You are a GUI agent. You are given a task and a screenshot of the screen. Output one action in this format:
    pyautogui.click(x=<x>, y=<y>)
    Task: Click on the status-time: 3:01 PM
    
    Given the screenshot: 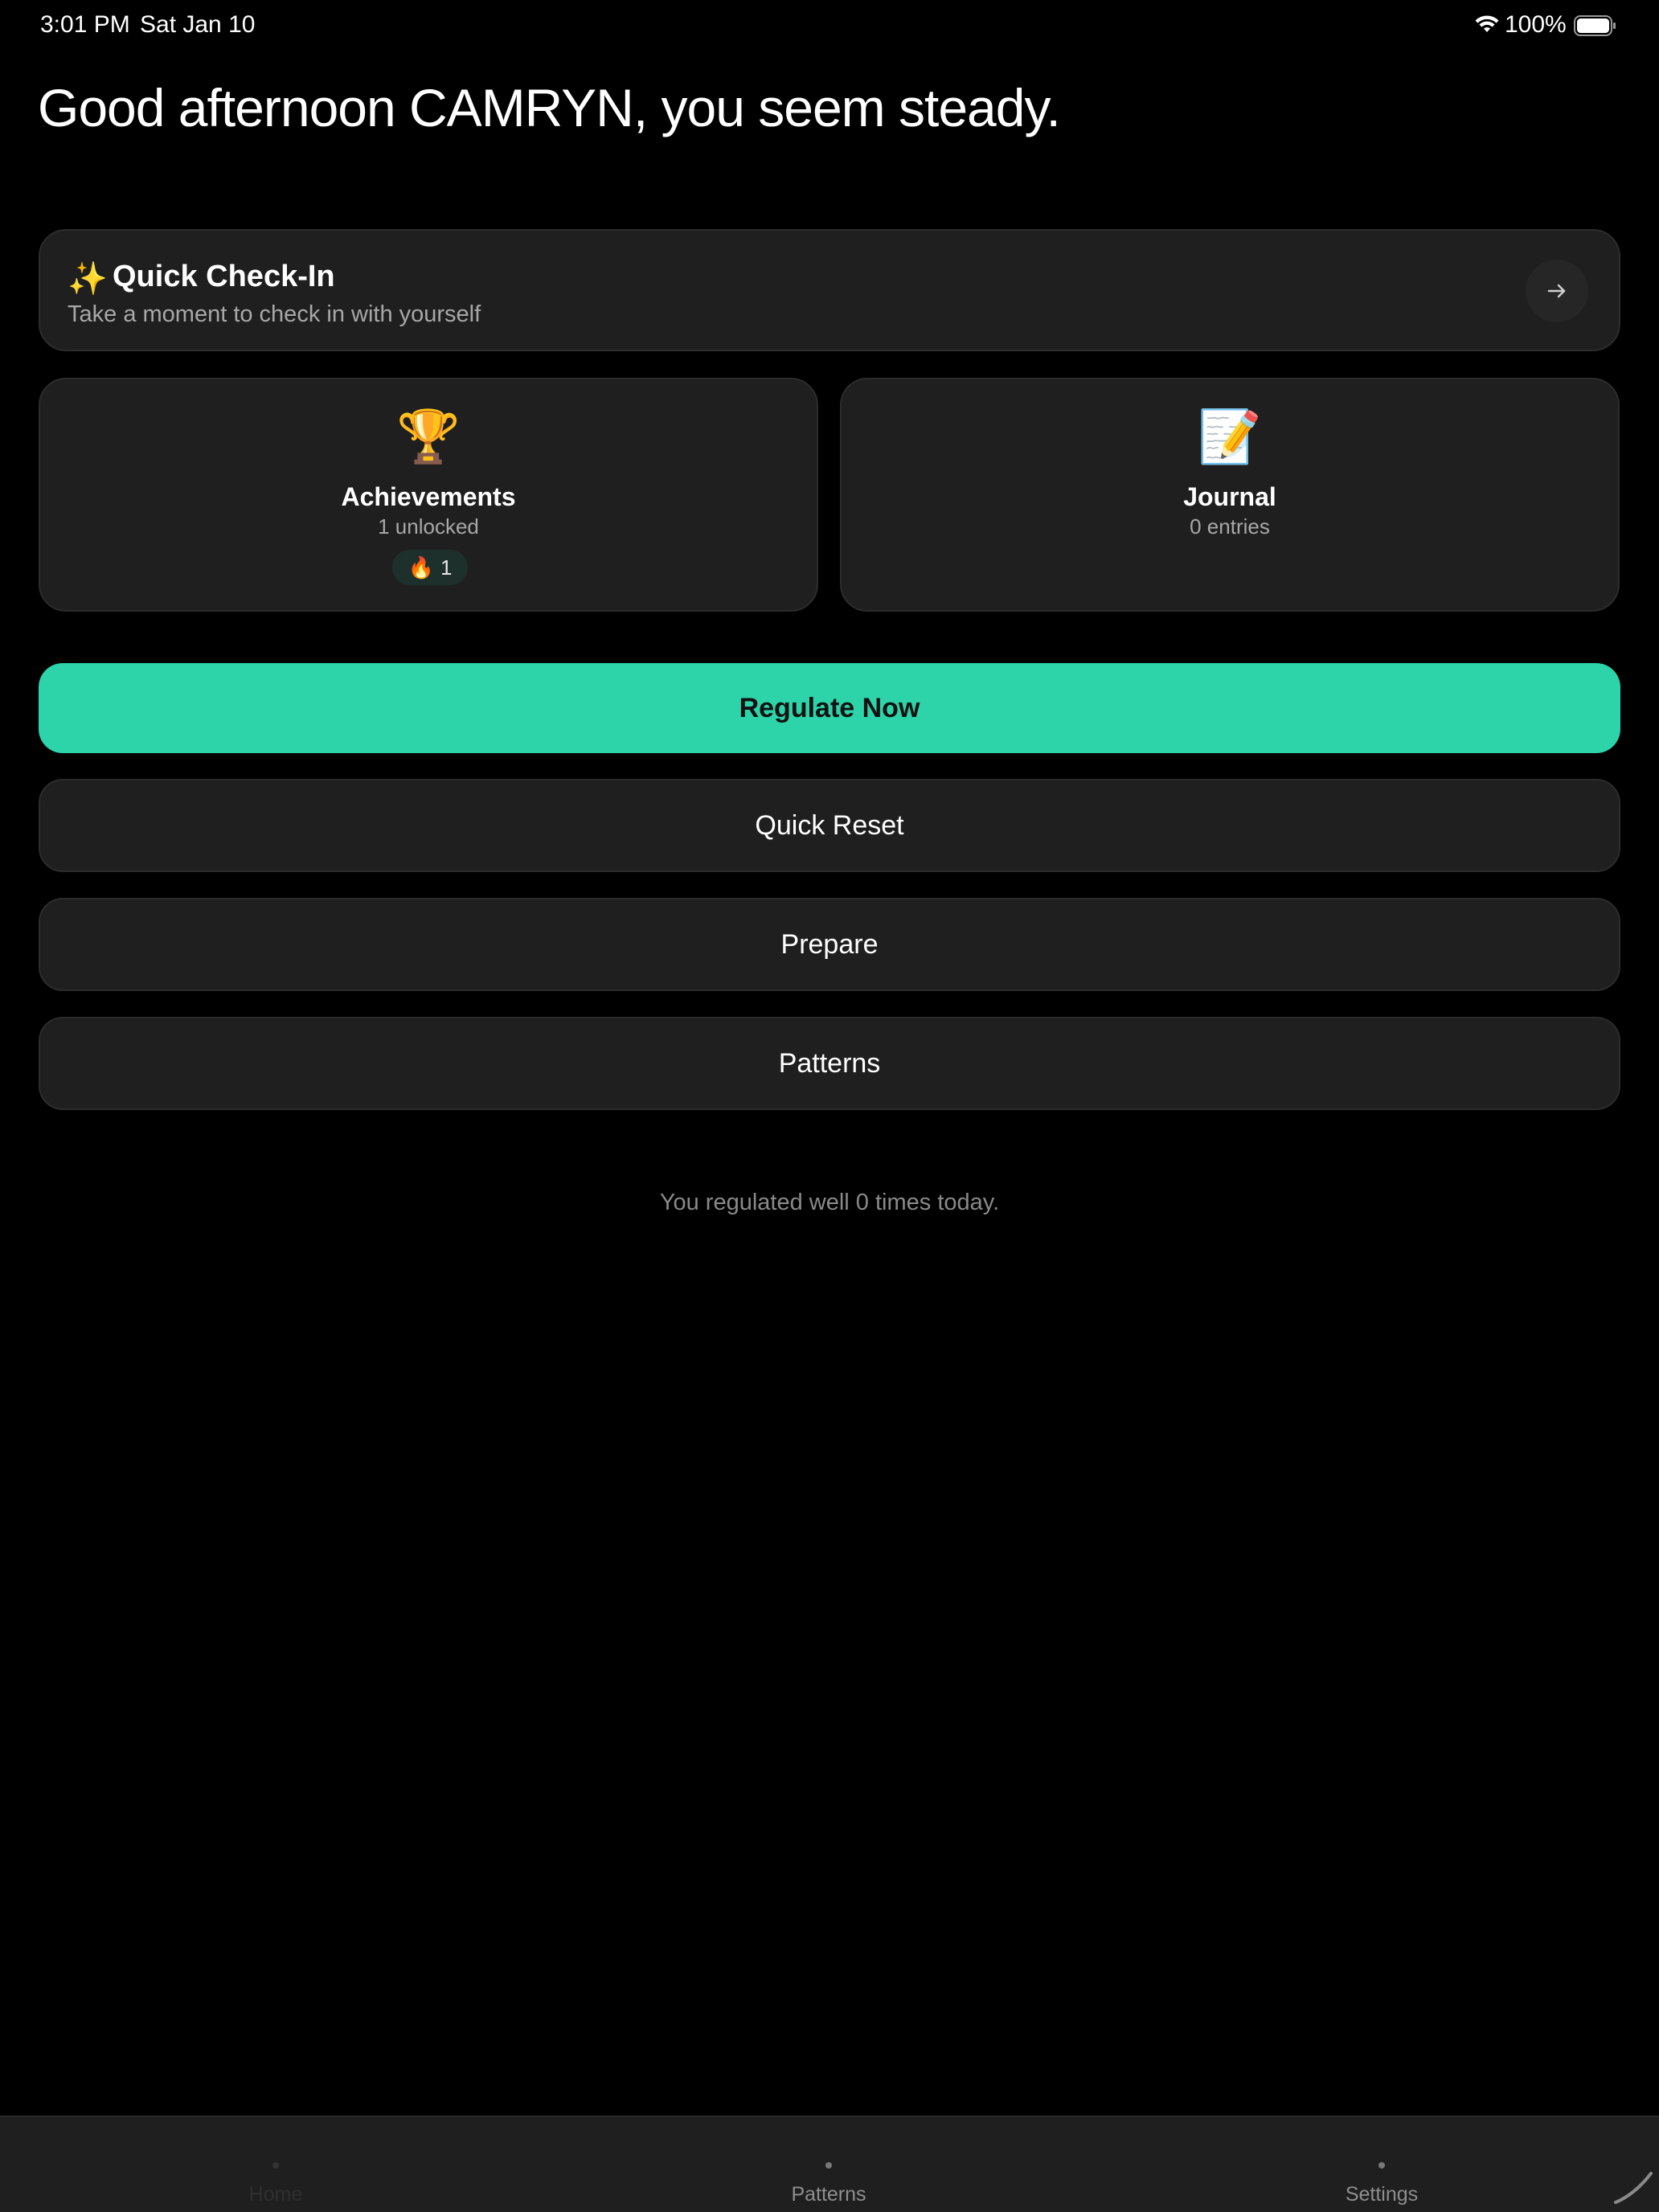 What is the action you would take?
    pyautogui.click(x=85, y=24)
    